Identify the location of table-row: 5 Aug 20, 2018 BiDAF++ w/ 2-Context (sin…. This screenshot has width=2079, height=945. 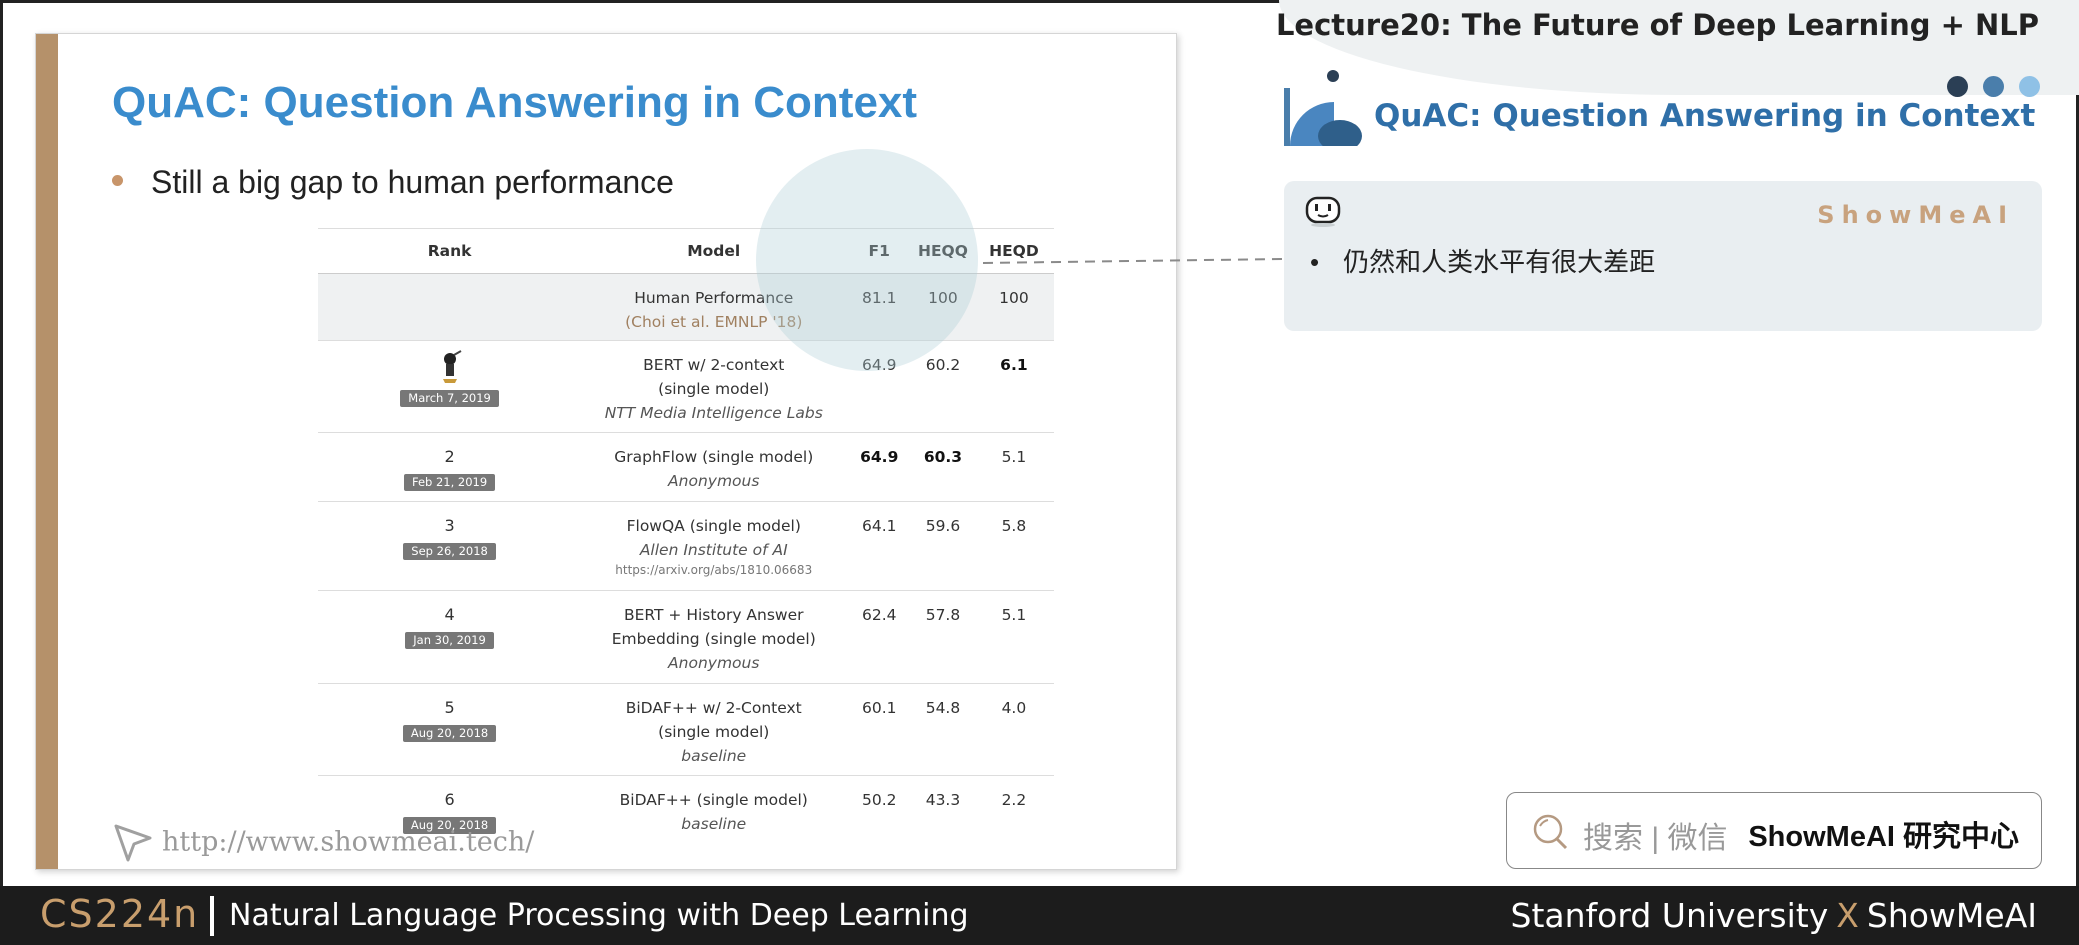
(686, 729).